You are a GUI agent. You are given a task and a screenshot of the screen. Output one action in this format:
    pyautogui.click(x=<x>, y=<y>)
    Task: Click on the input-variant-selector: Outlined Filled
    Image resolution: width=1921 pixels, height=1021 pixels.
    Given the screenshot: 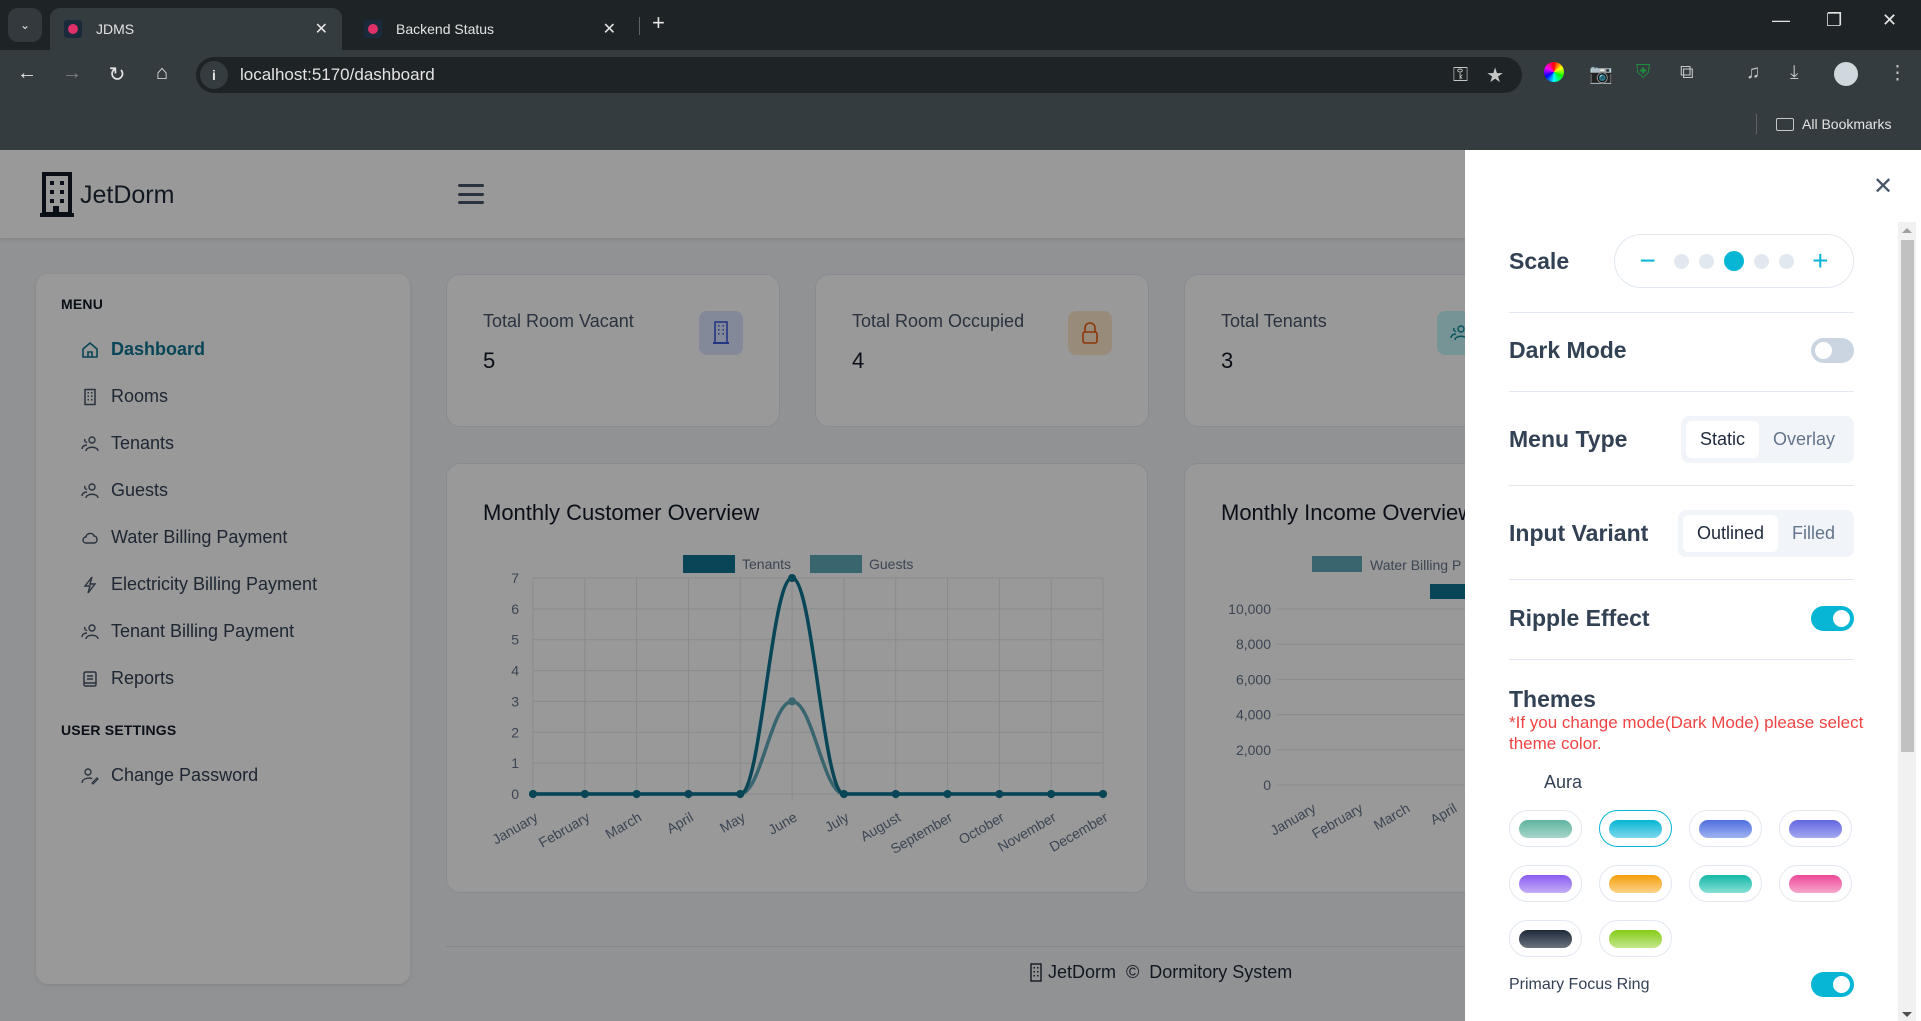 What is the action you would take?
    pyautogui.click(x=1765, y=533)
    